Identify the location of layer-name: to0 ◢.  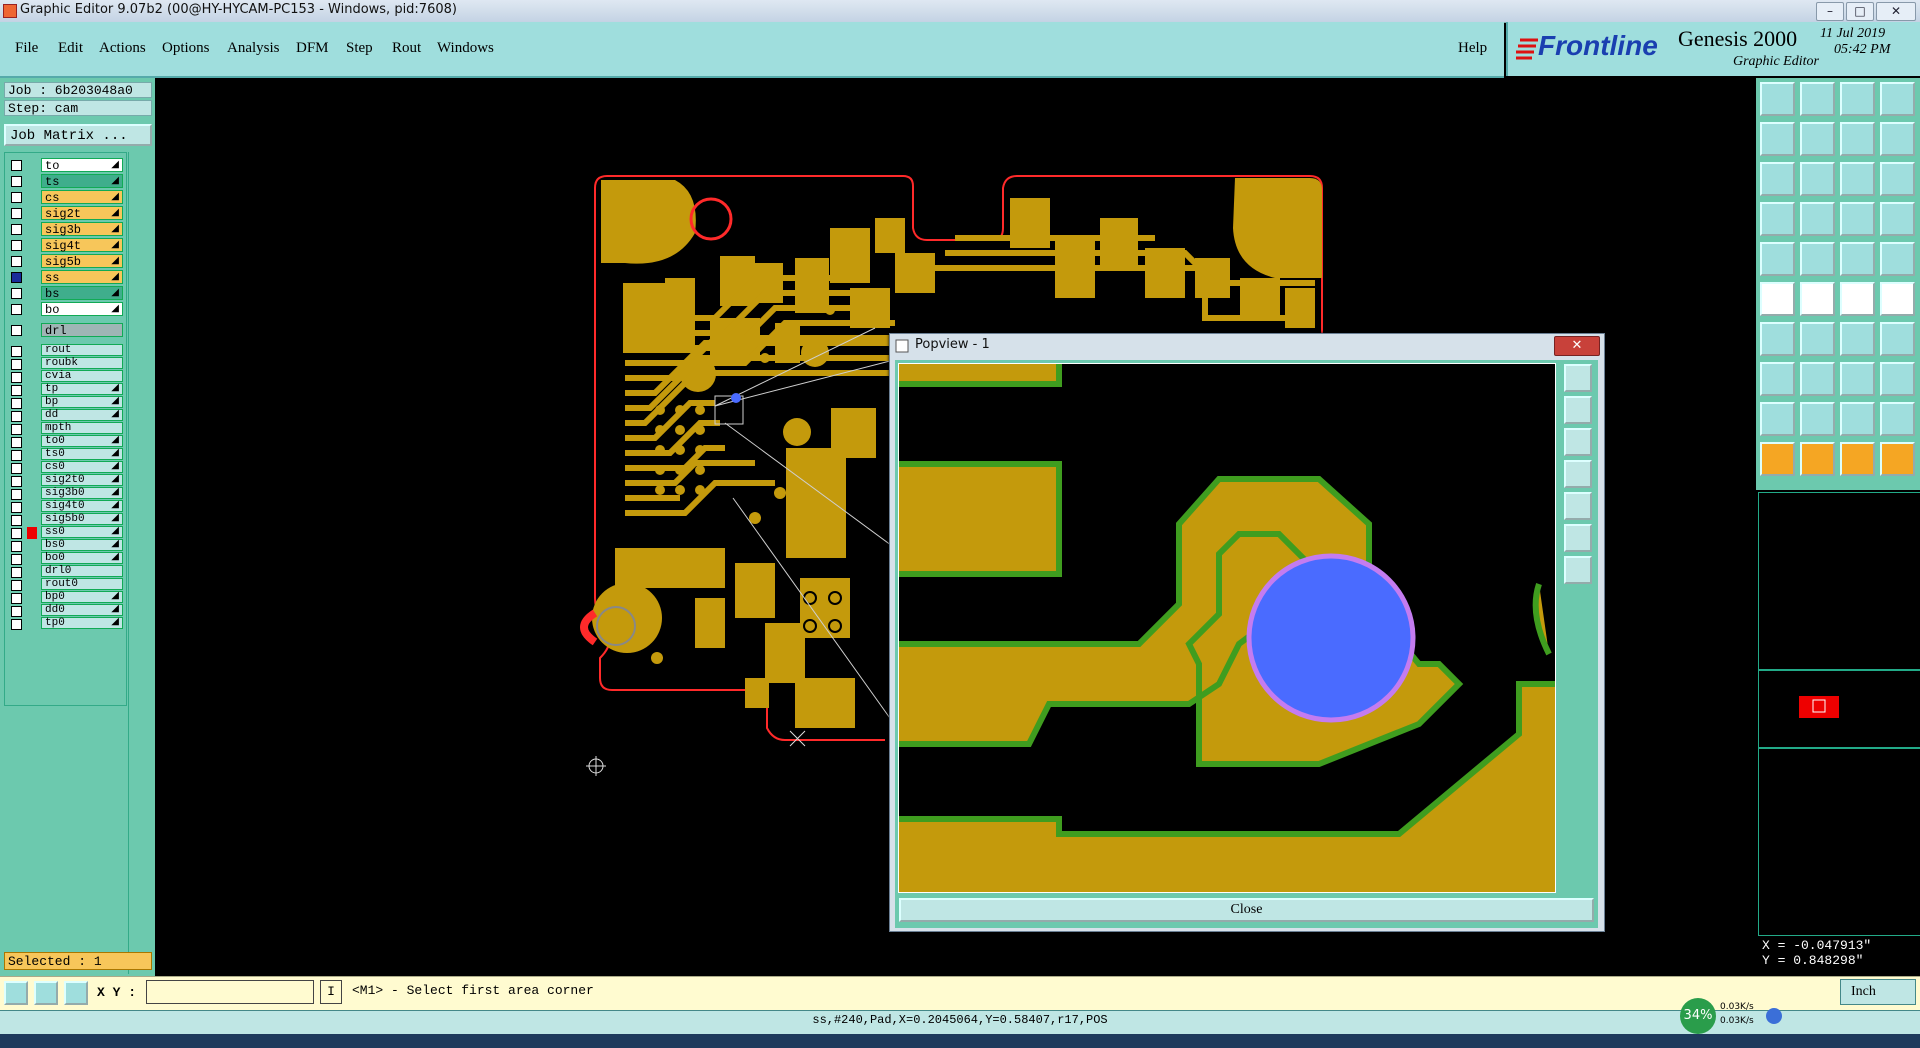
(82, 441).